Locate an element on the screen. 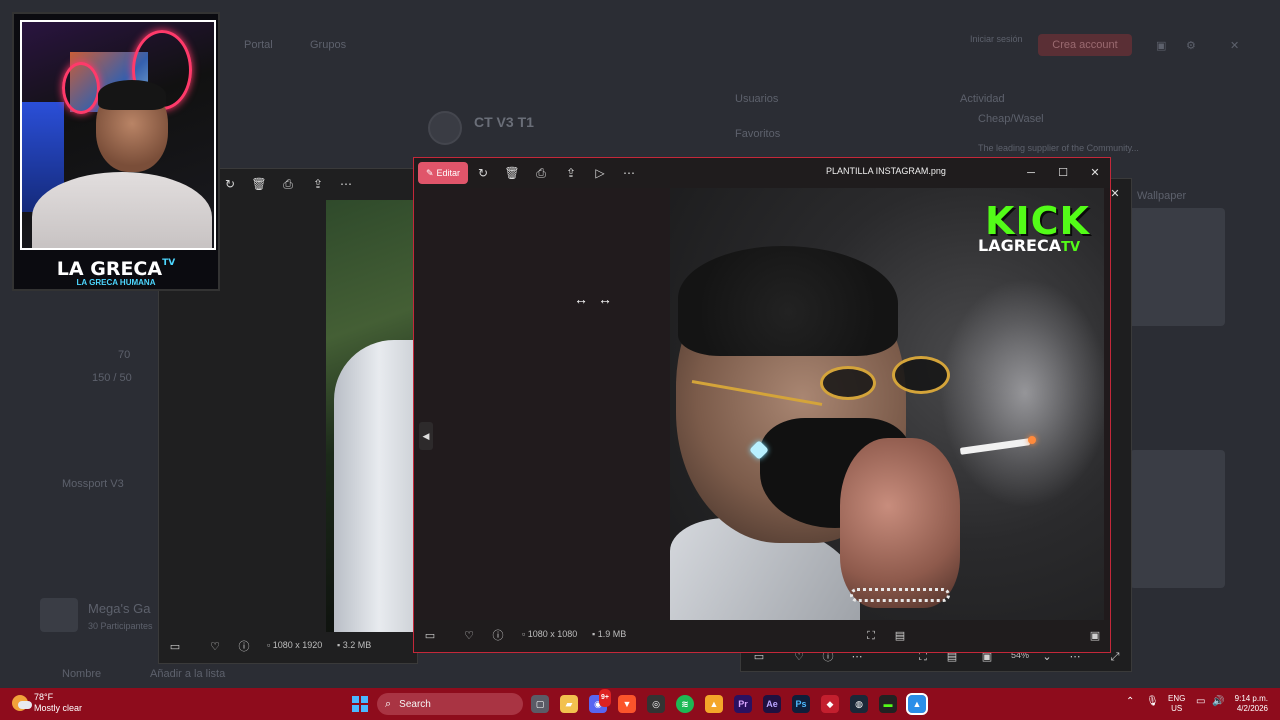 Image resolution: width=1280 pixels, height=720 pixels. section-title: Mossport V3 is located at coordinates (93, 484).